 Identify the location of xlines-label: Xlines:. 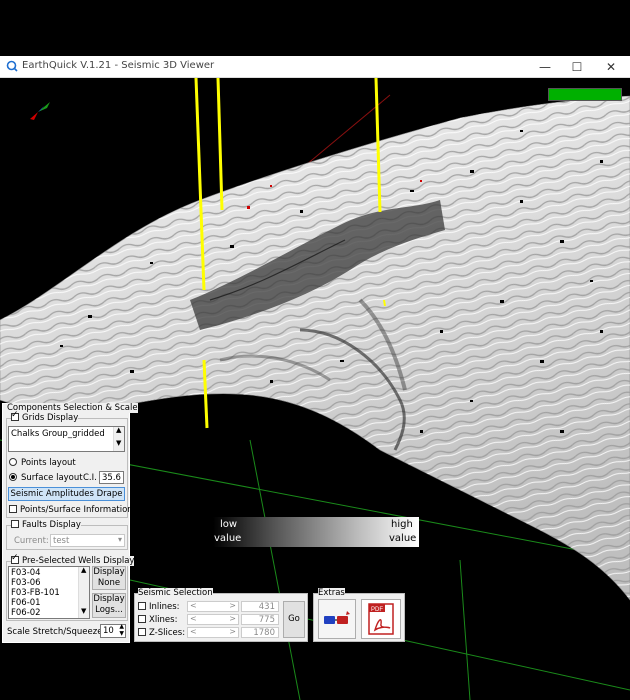
(163, 620).